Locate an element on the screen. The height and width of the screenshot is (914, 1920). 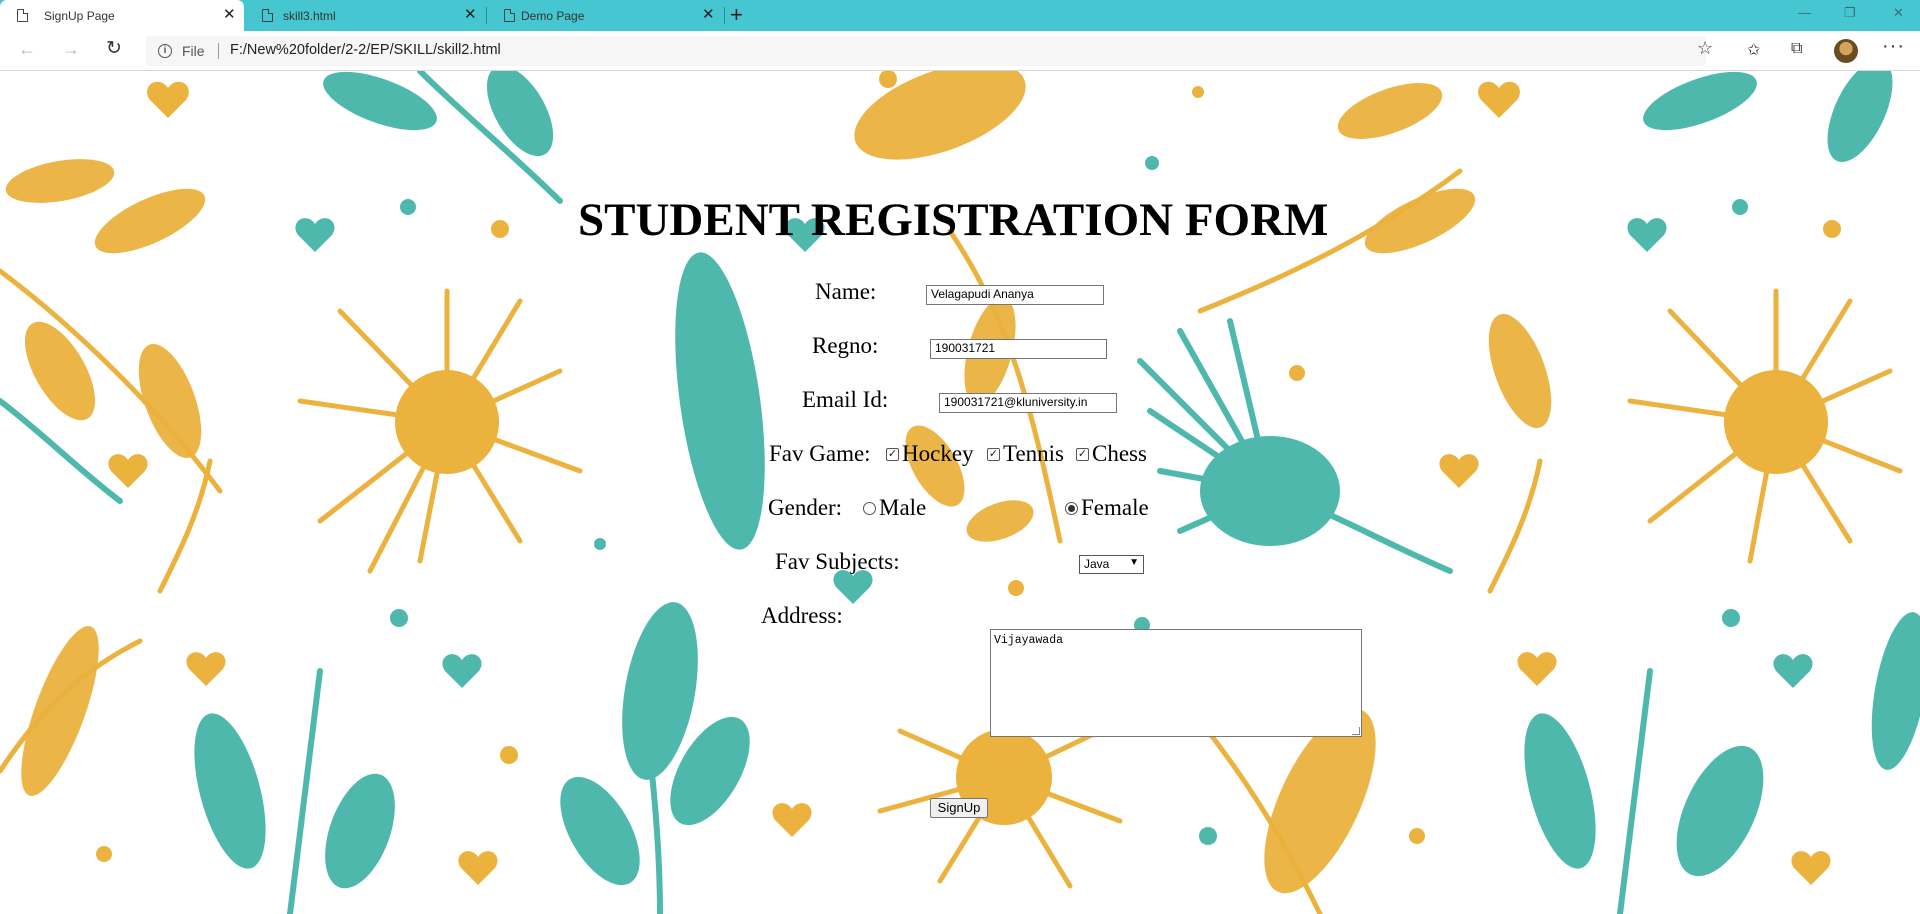
address-value: Vijayawada is located at coordinates (1029, 640).